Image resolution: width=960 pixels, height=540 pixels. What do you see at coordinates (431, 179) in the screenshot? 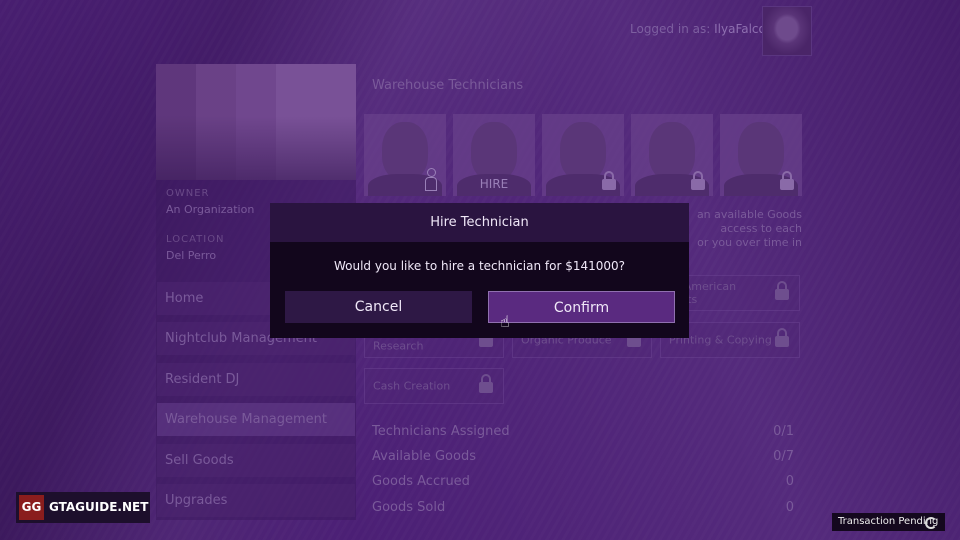
I see `person-icon` at bounding box center [431, 179].